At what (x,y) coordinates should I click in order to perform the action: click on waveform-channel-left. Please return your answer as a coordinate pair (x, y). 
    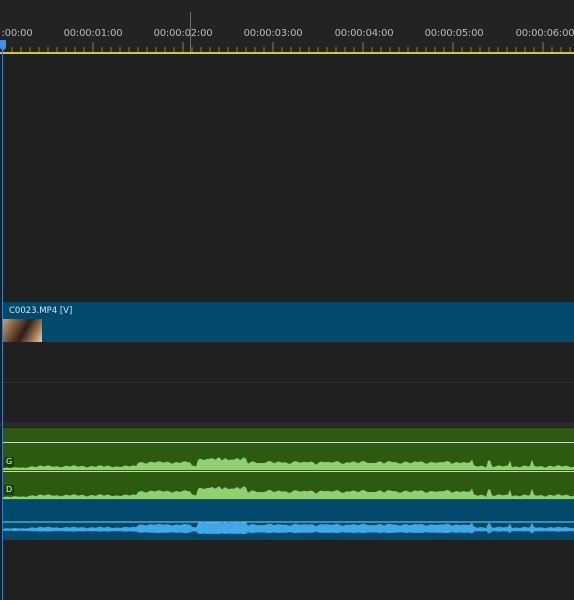
    Looking at the image, I should click on (288, 463).